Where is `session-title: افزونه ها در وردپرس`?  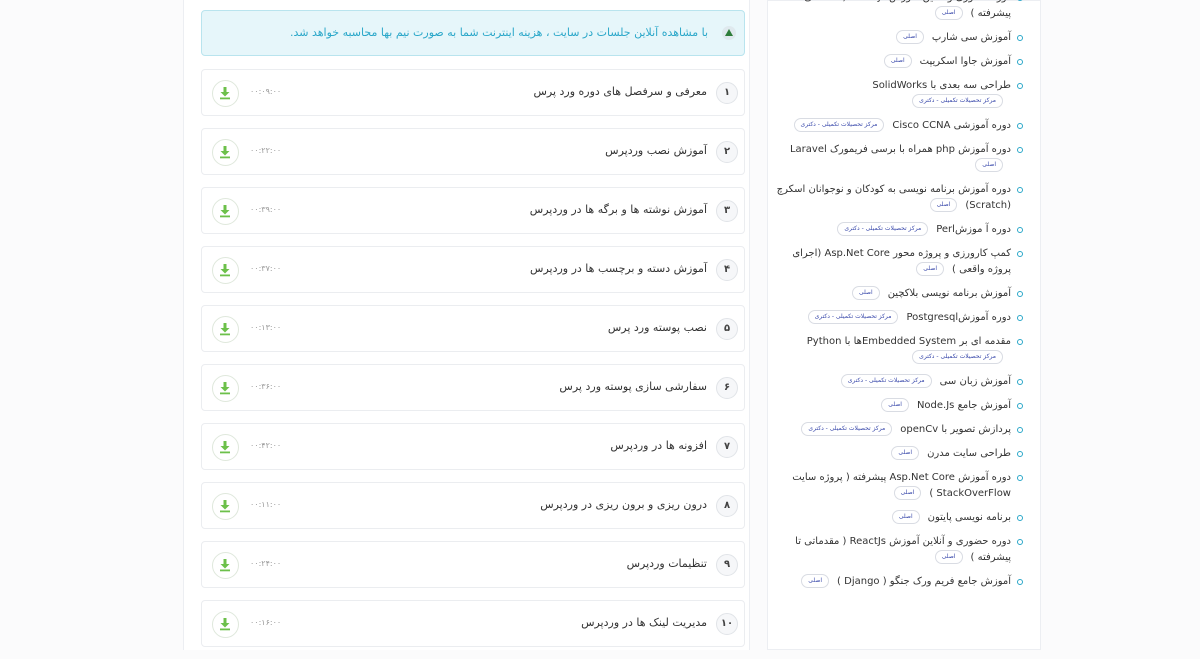
session-title: افزونه ها در وردپرس is located at coordinates (658, 445).